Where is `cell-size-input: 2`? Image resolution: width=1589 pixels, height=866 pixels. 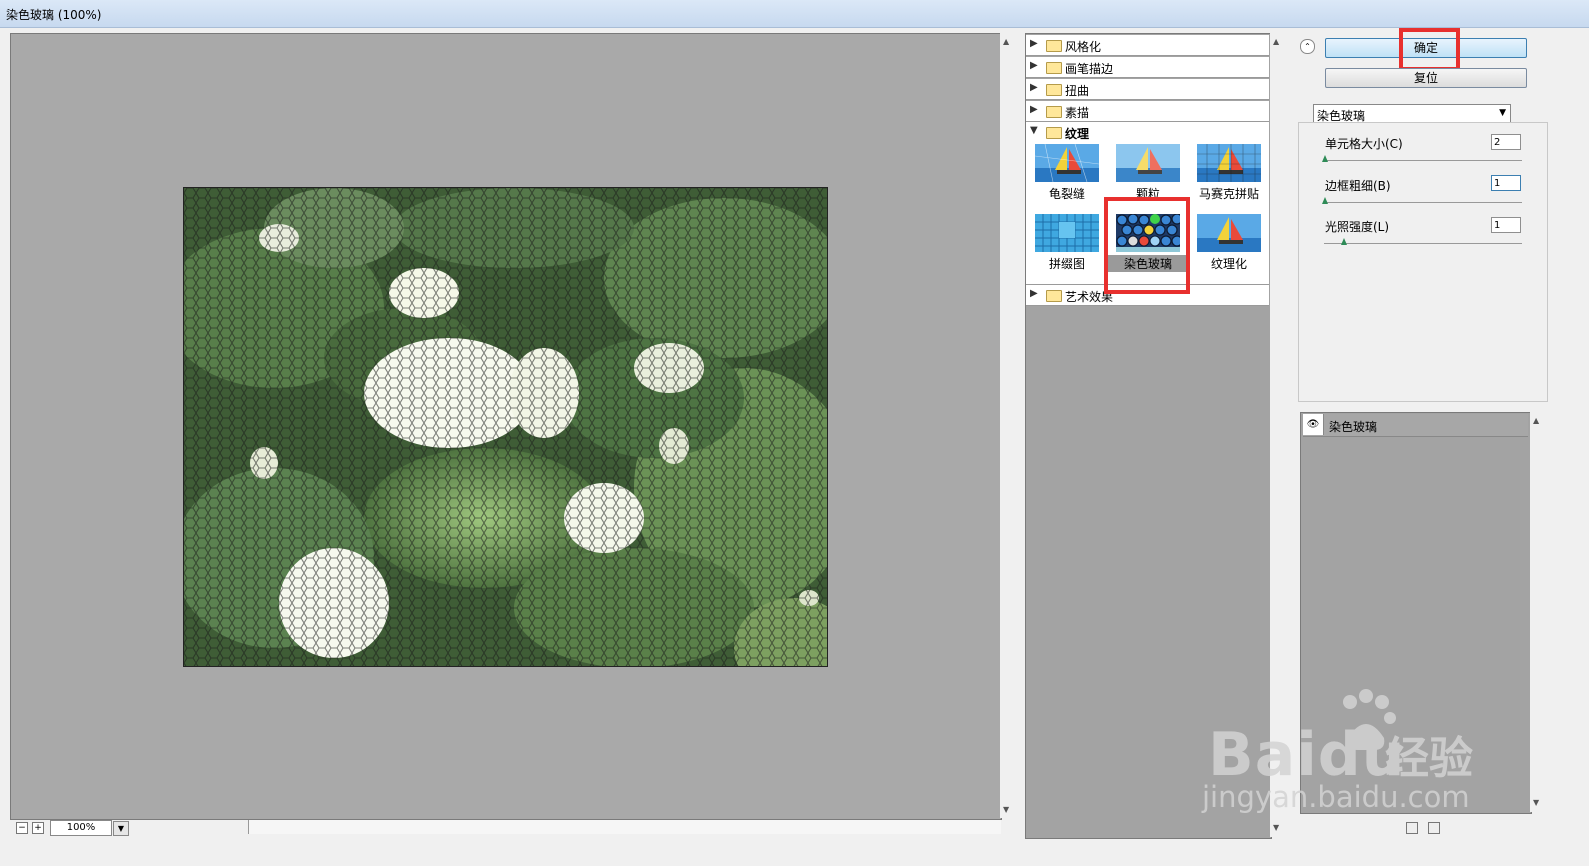
cell-size-input: 2 is located at coordinates (1506, 142).